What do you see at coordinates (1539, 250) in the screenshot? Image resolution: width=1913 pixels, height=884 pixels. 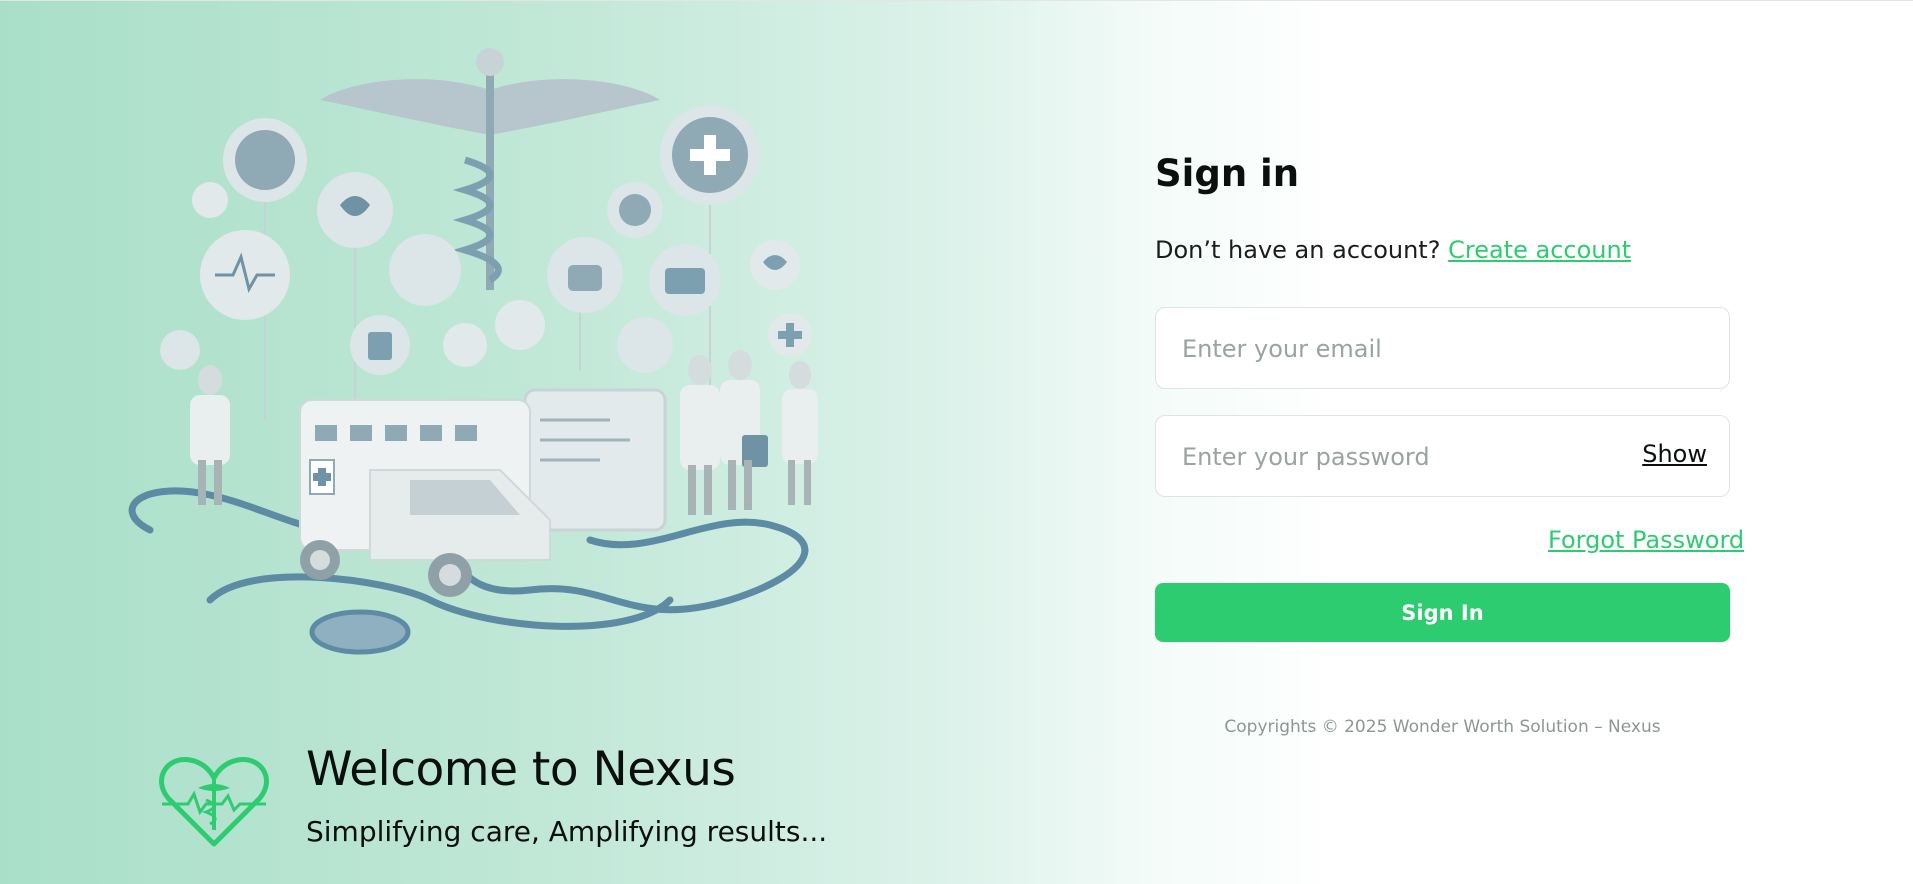 I see `create-account-link: Create account` at bounding box center [1539, 250].